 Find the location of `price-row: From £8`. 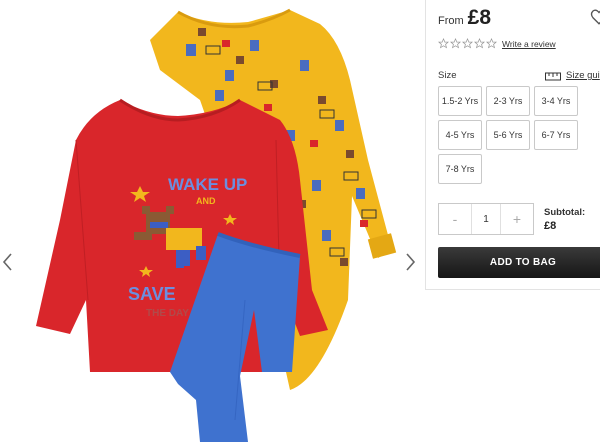

price-row: From £8 is located at coordinates (464, 18).